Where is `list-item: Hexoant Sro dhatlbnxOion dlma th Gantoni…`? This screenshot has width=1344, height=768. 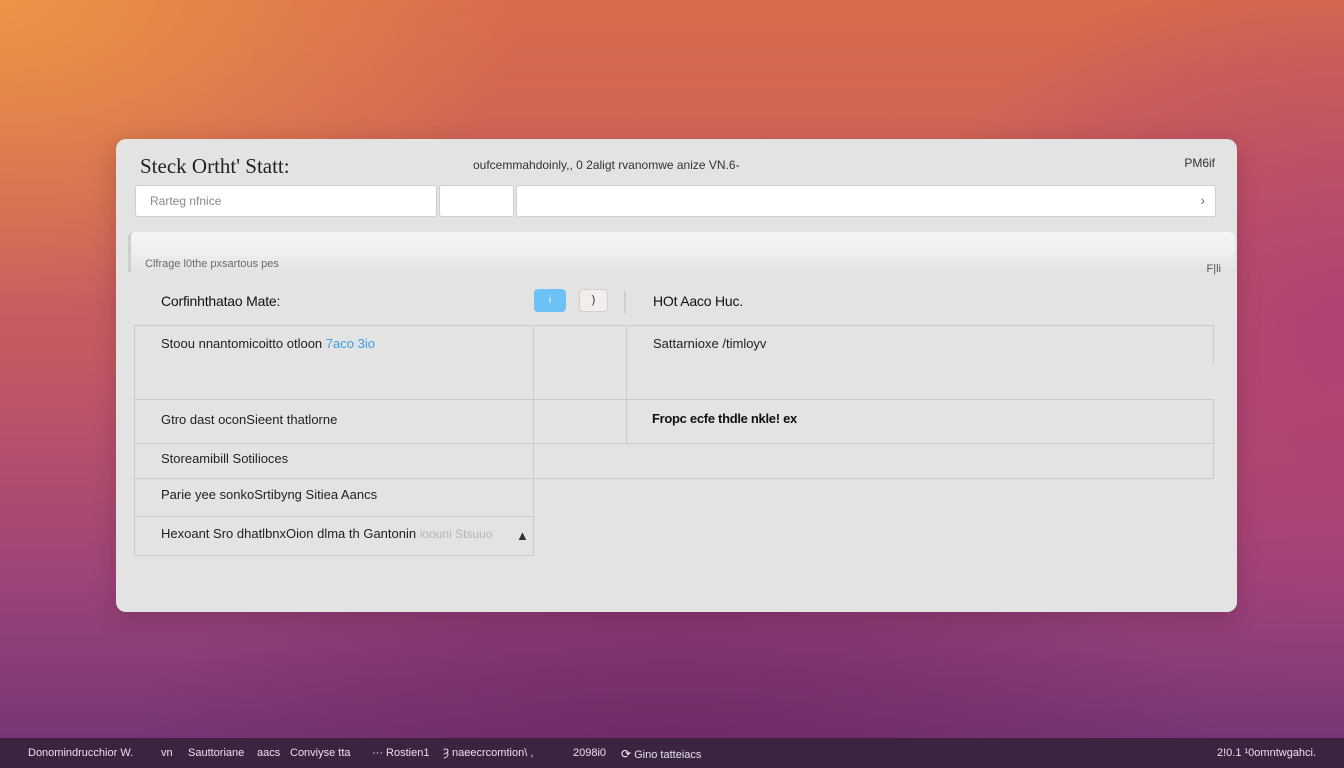
list-item: Hexoant Sro dhatlbnxOion dlma th Gantoni… is located at coordinates (326, 533).